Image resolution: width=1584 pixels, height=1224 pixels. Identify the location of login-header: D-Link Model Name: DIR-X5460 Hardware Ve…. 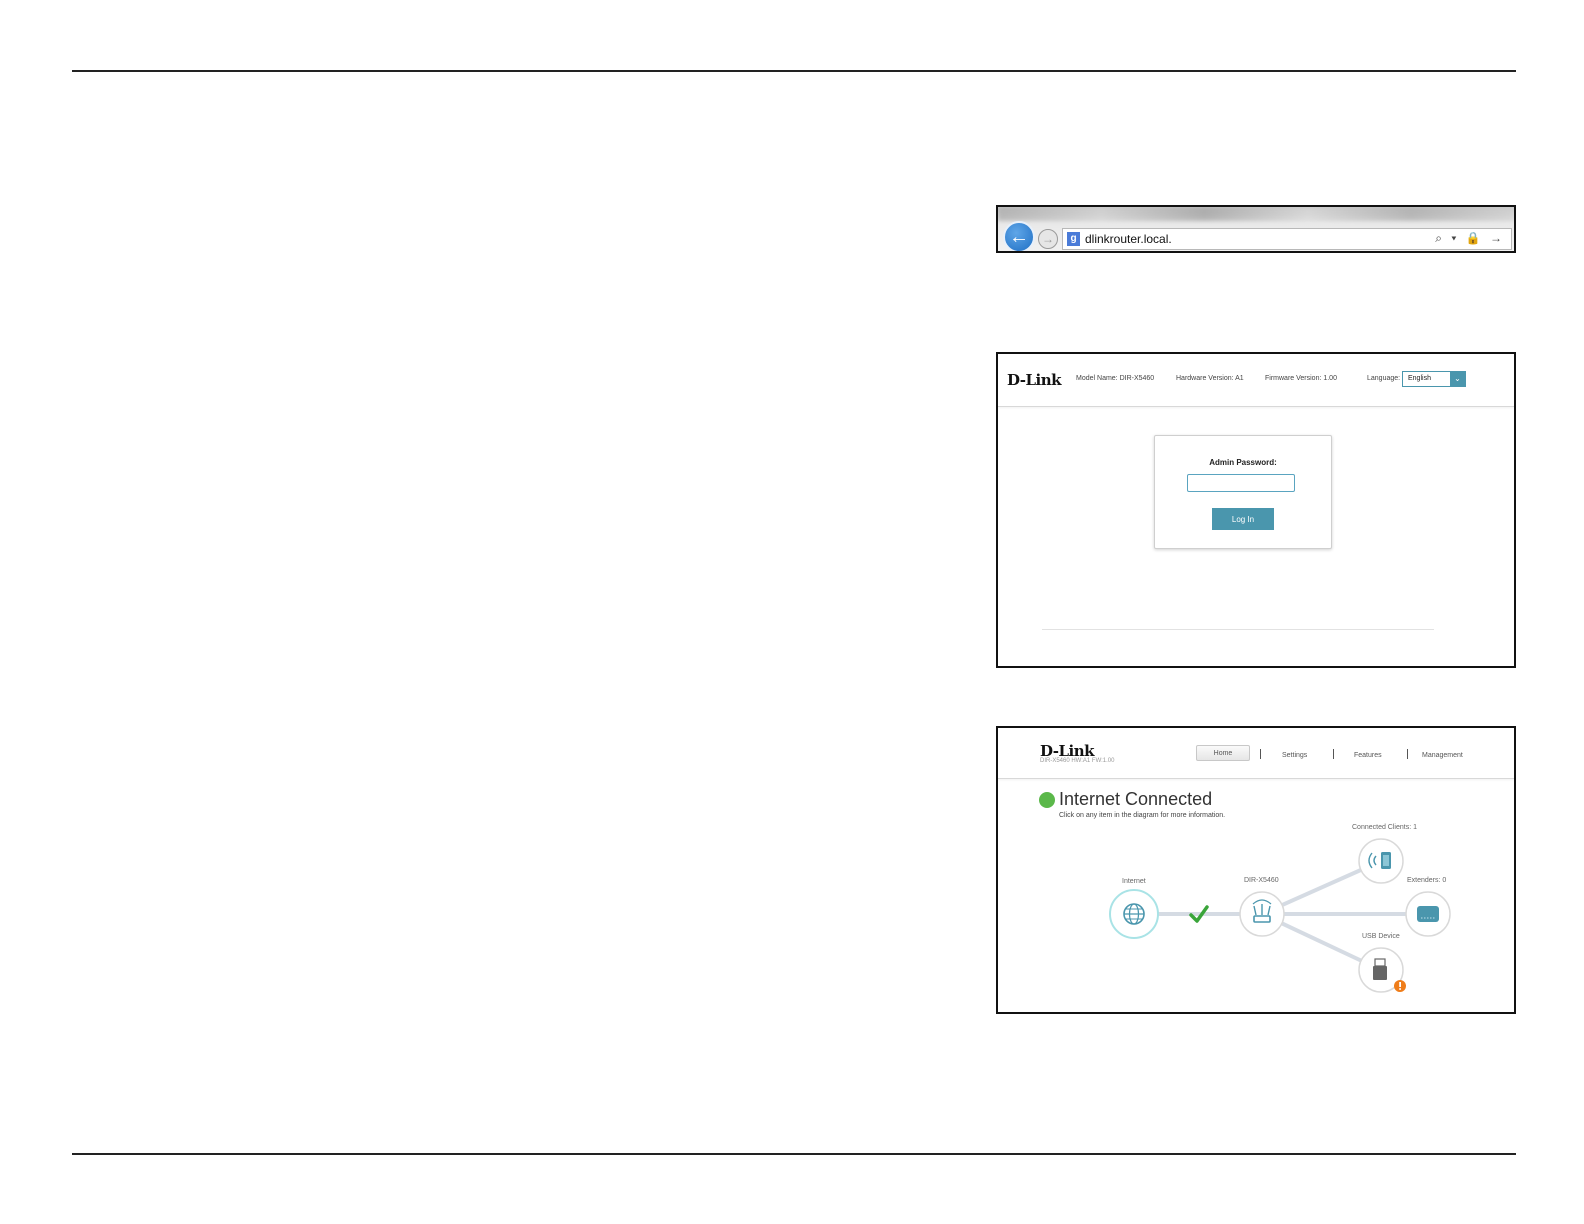
(1256, 380).